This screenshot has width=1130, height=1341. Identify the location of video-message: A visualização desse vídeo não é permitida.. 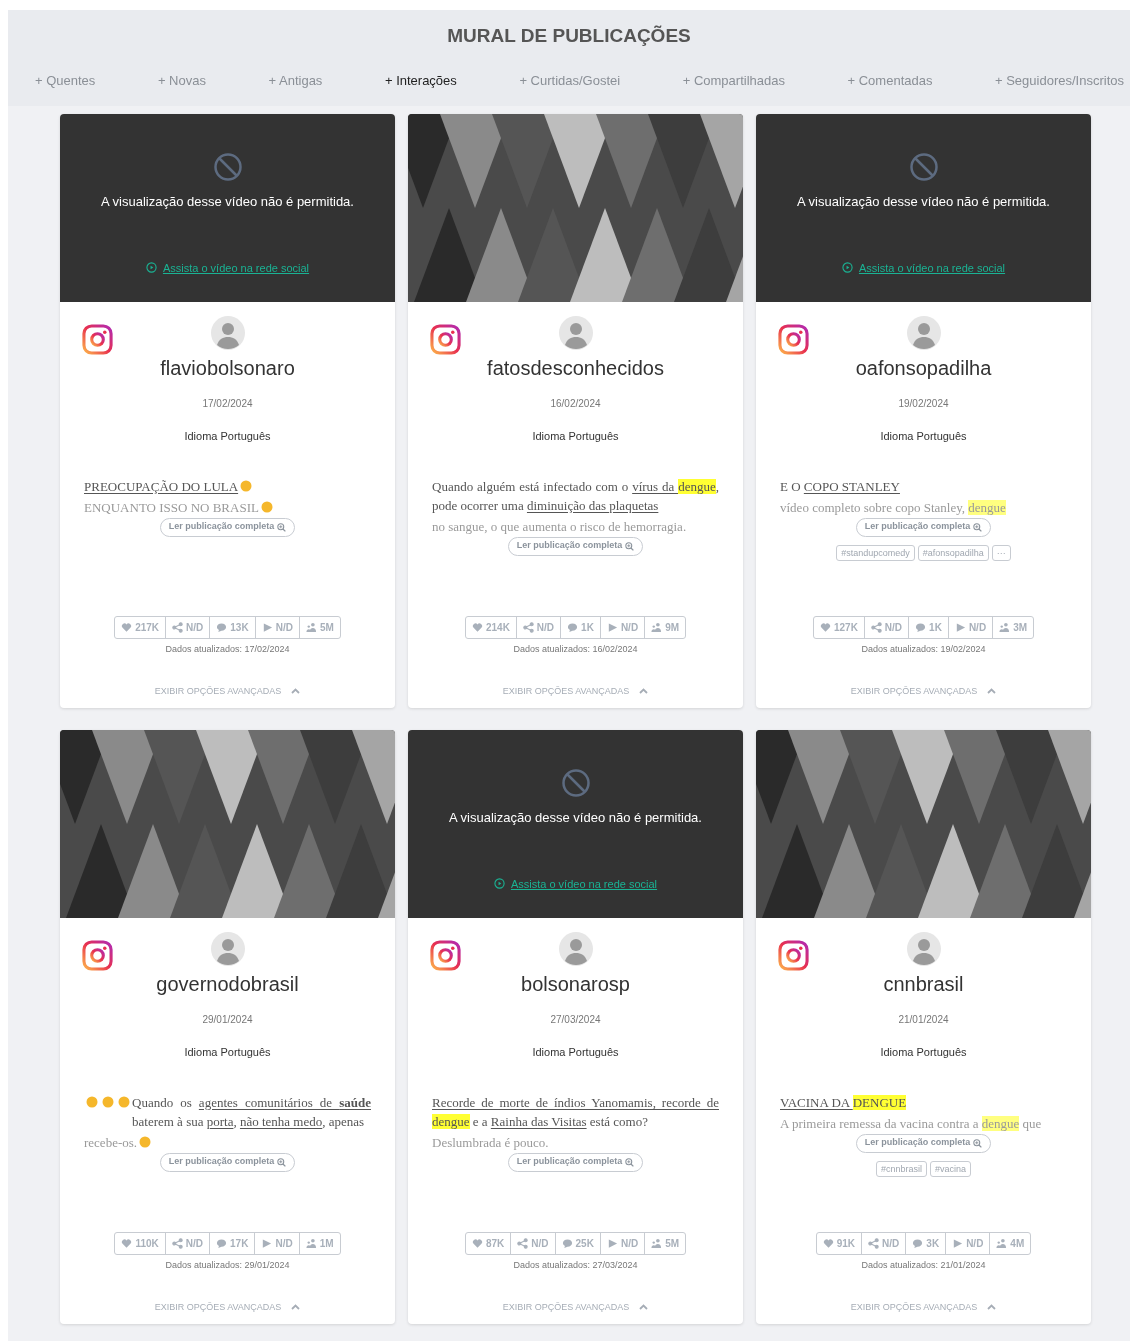
(227, 202).